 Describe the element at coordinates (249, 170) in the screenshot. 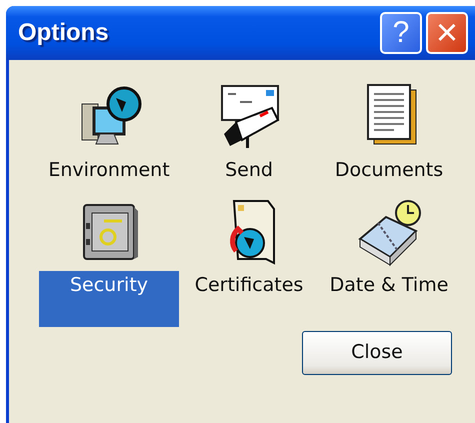

I see `option-item: Send` at that location.